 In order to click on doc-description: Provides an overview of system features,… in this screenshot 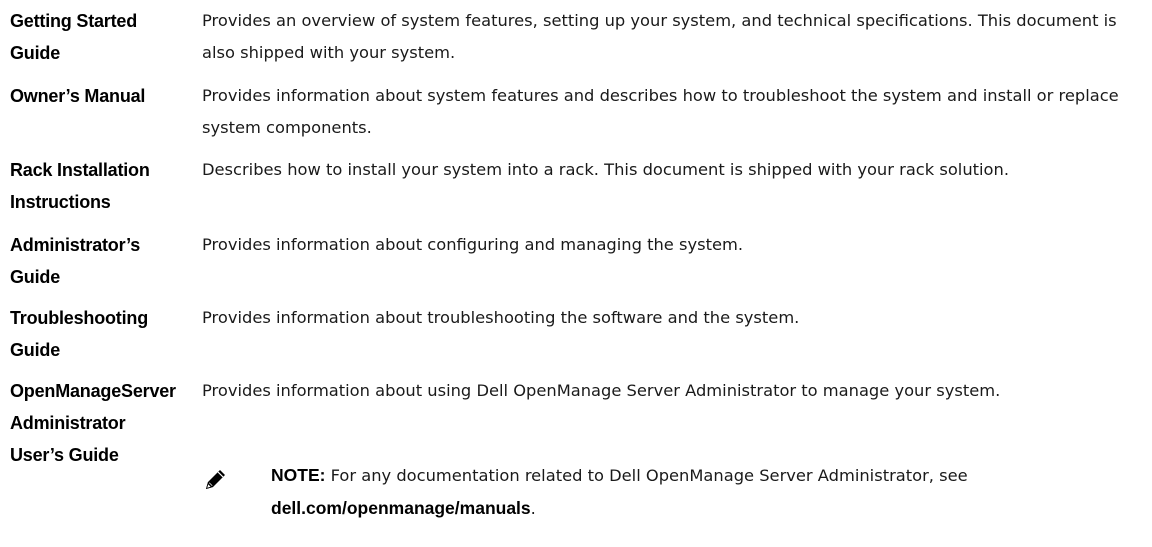, I will do `click(659, 36)`.